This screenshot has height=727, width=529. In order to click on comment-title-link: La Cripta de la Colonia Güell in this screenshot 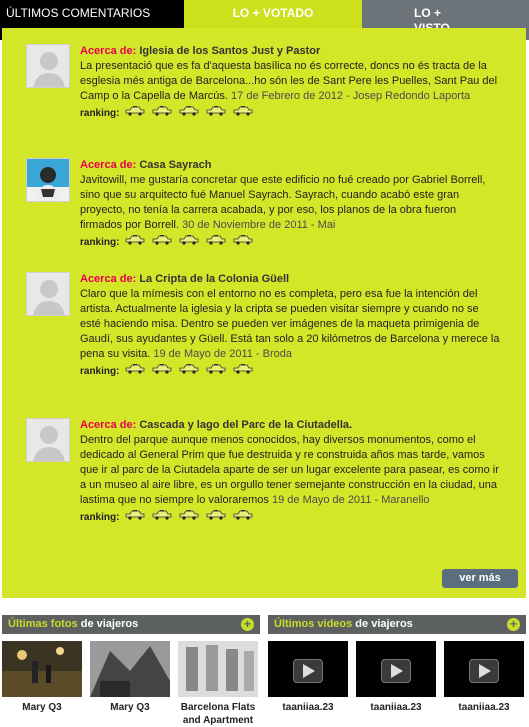, I will do `click(214, 279)`.